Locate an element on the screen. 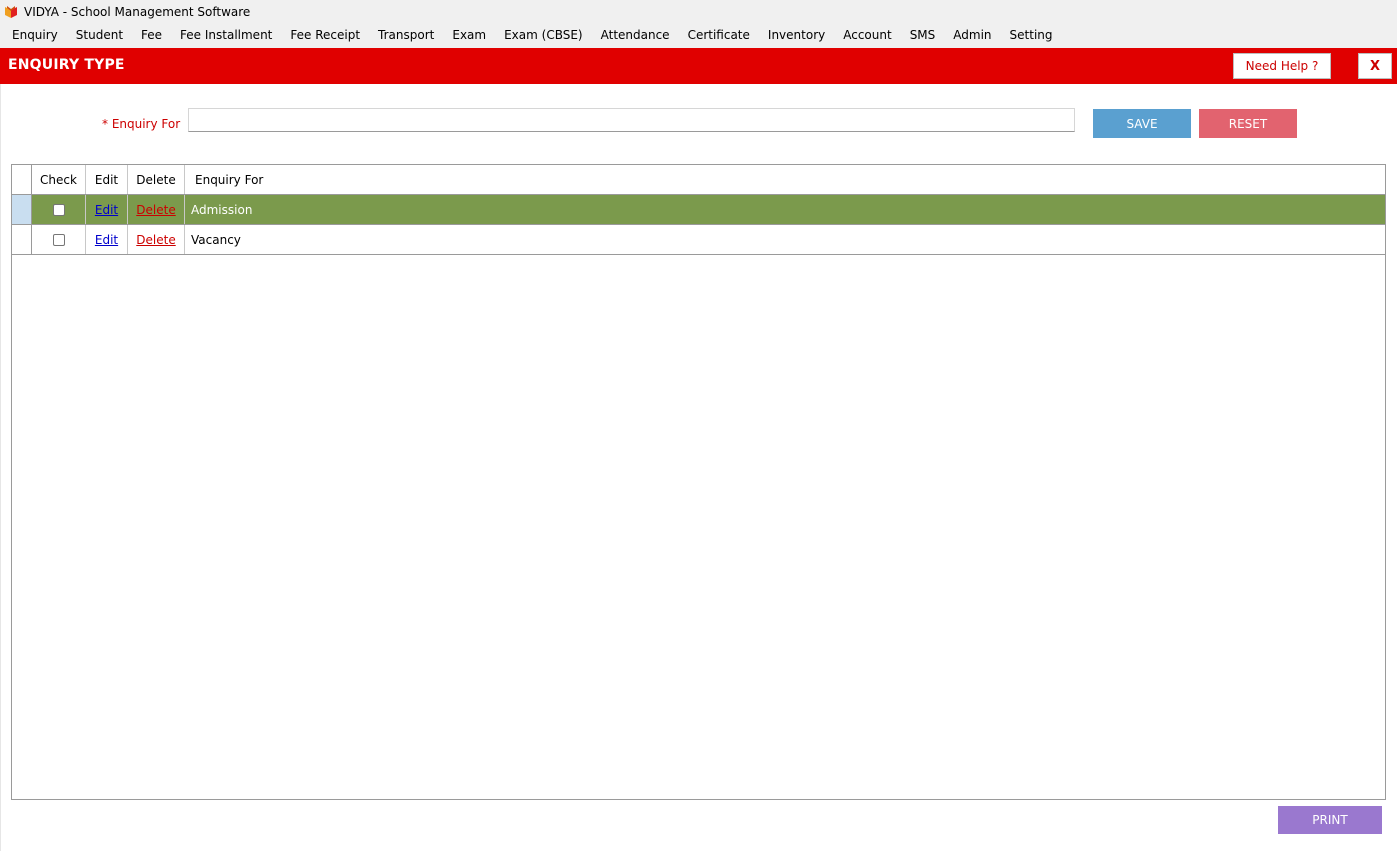 Image resolution: width=1397 pixels, height=851 pixels. reset-button: RESET is located at coordinates (1248, 123).